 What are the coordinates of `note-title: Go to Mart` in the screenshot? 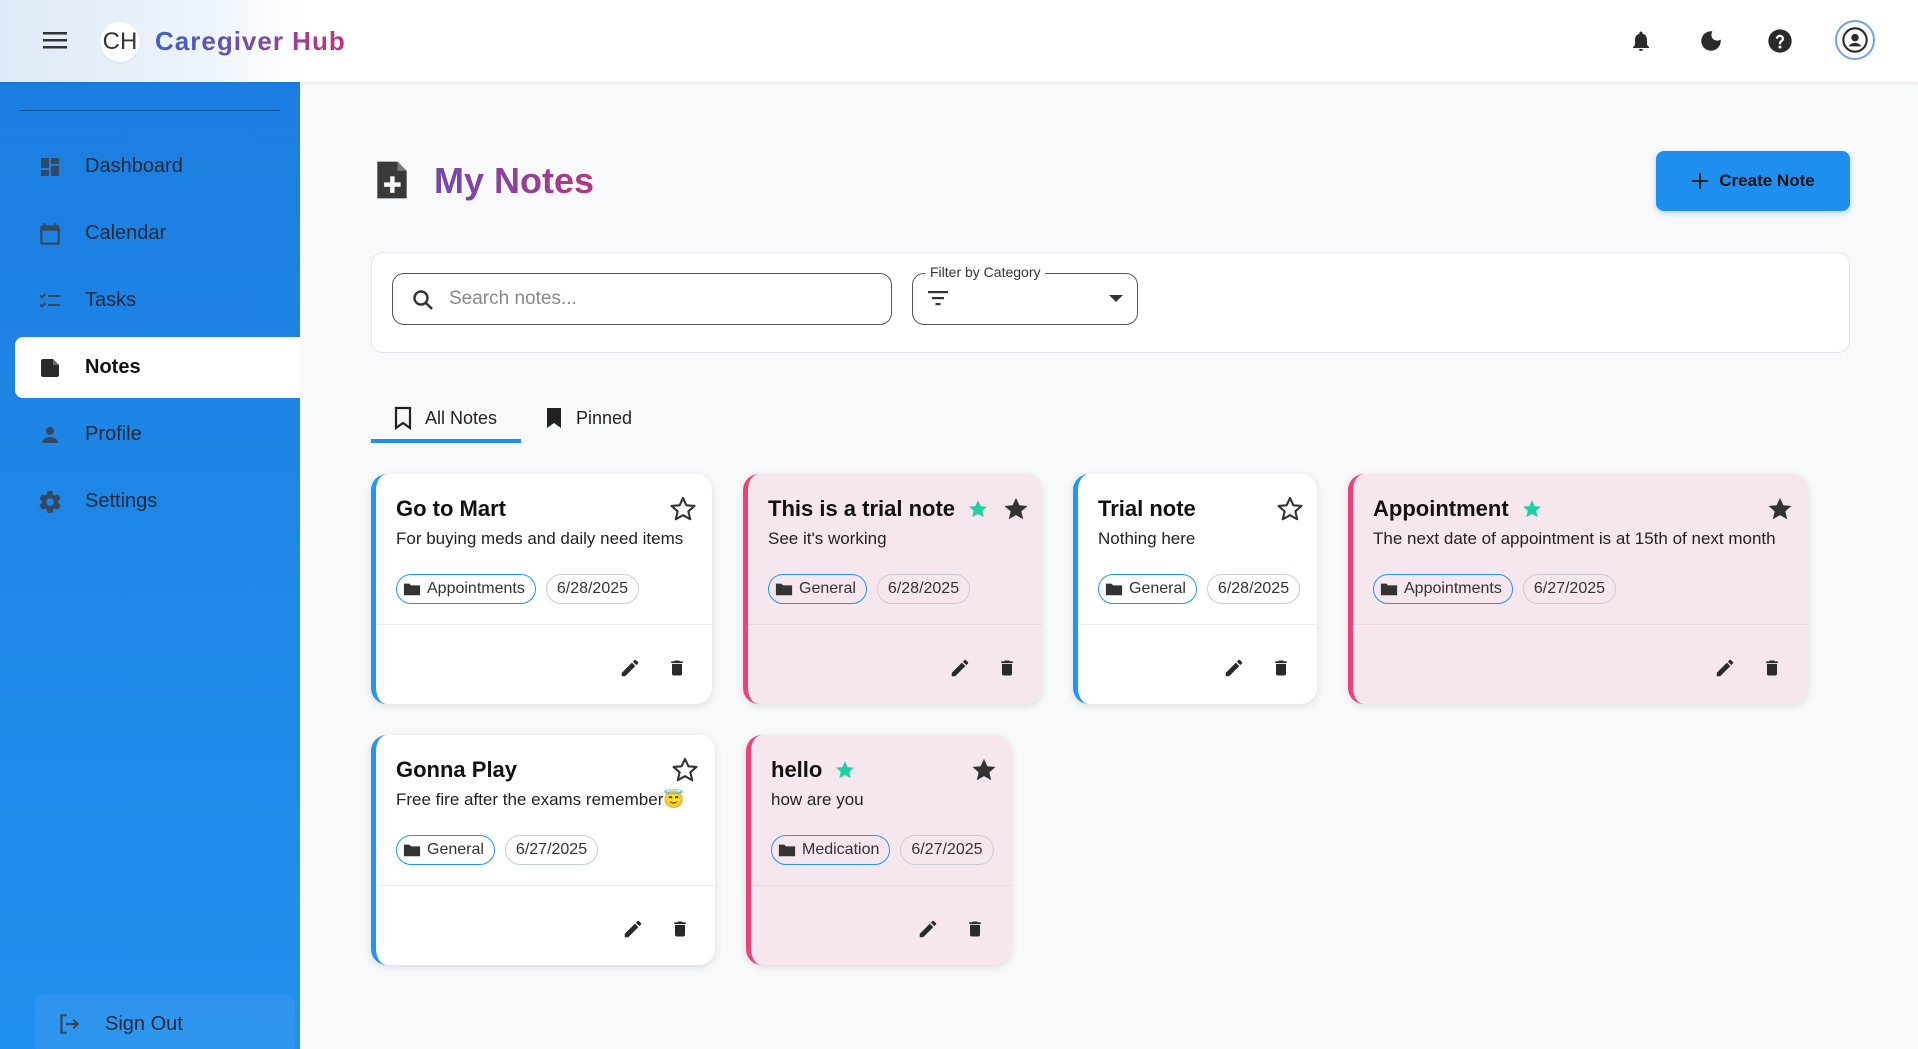 It's located at (451, 508).